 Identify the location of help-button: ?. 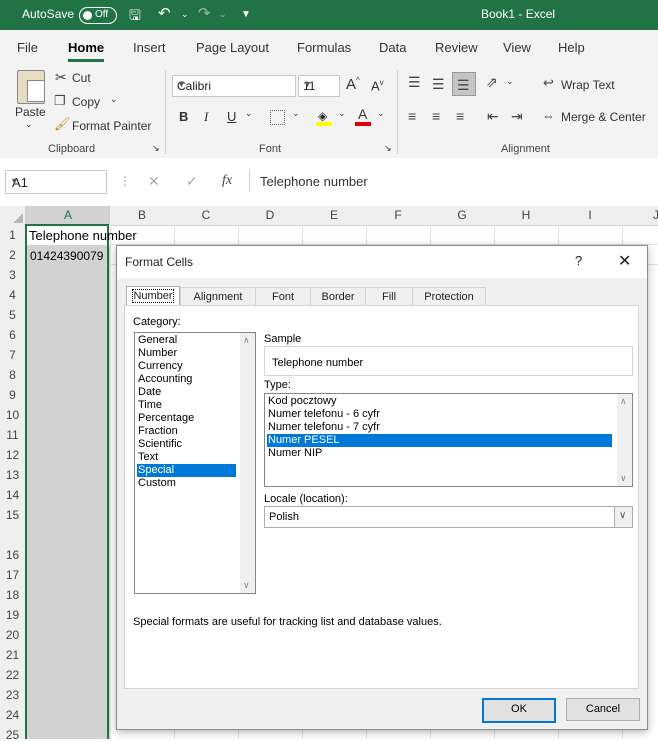
(578, 260).